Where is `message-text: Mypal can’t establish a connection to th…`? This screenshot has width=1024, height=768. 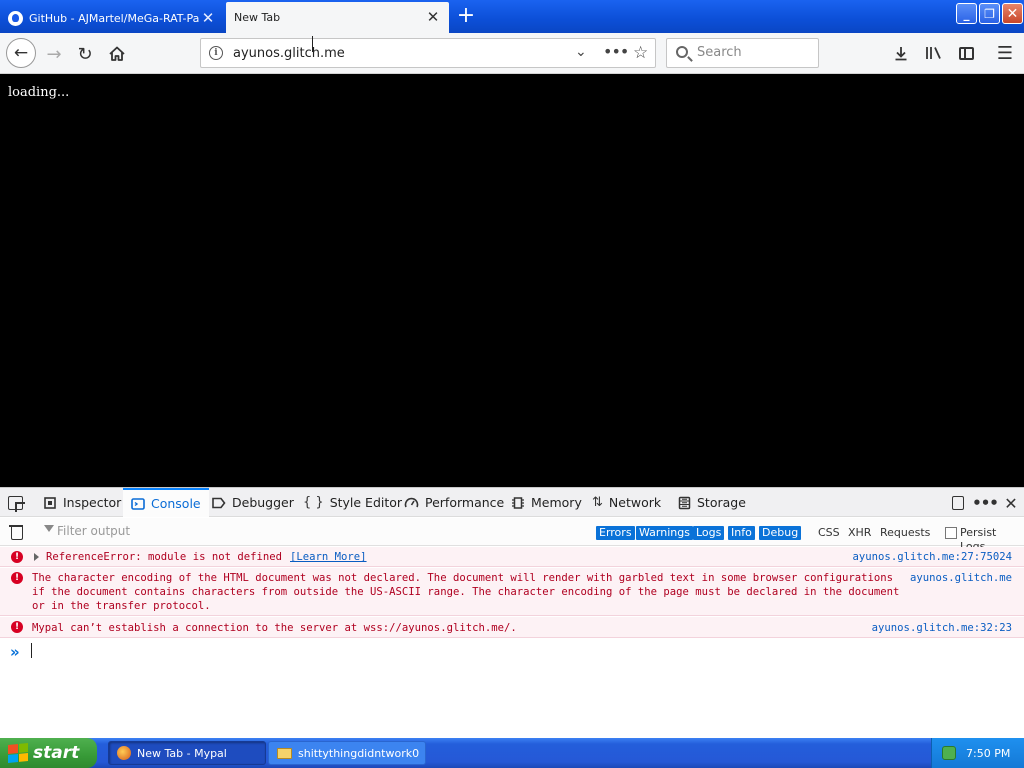 message-text: Mypal can’t establish a connection to th… is located at coordinates (274, 628).